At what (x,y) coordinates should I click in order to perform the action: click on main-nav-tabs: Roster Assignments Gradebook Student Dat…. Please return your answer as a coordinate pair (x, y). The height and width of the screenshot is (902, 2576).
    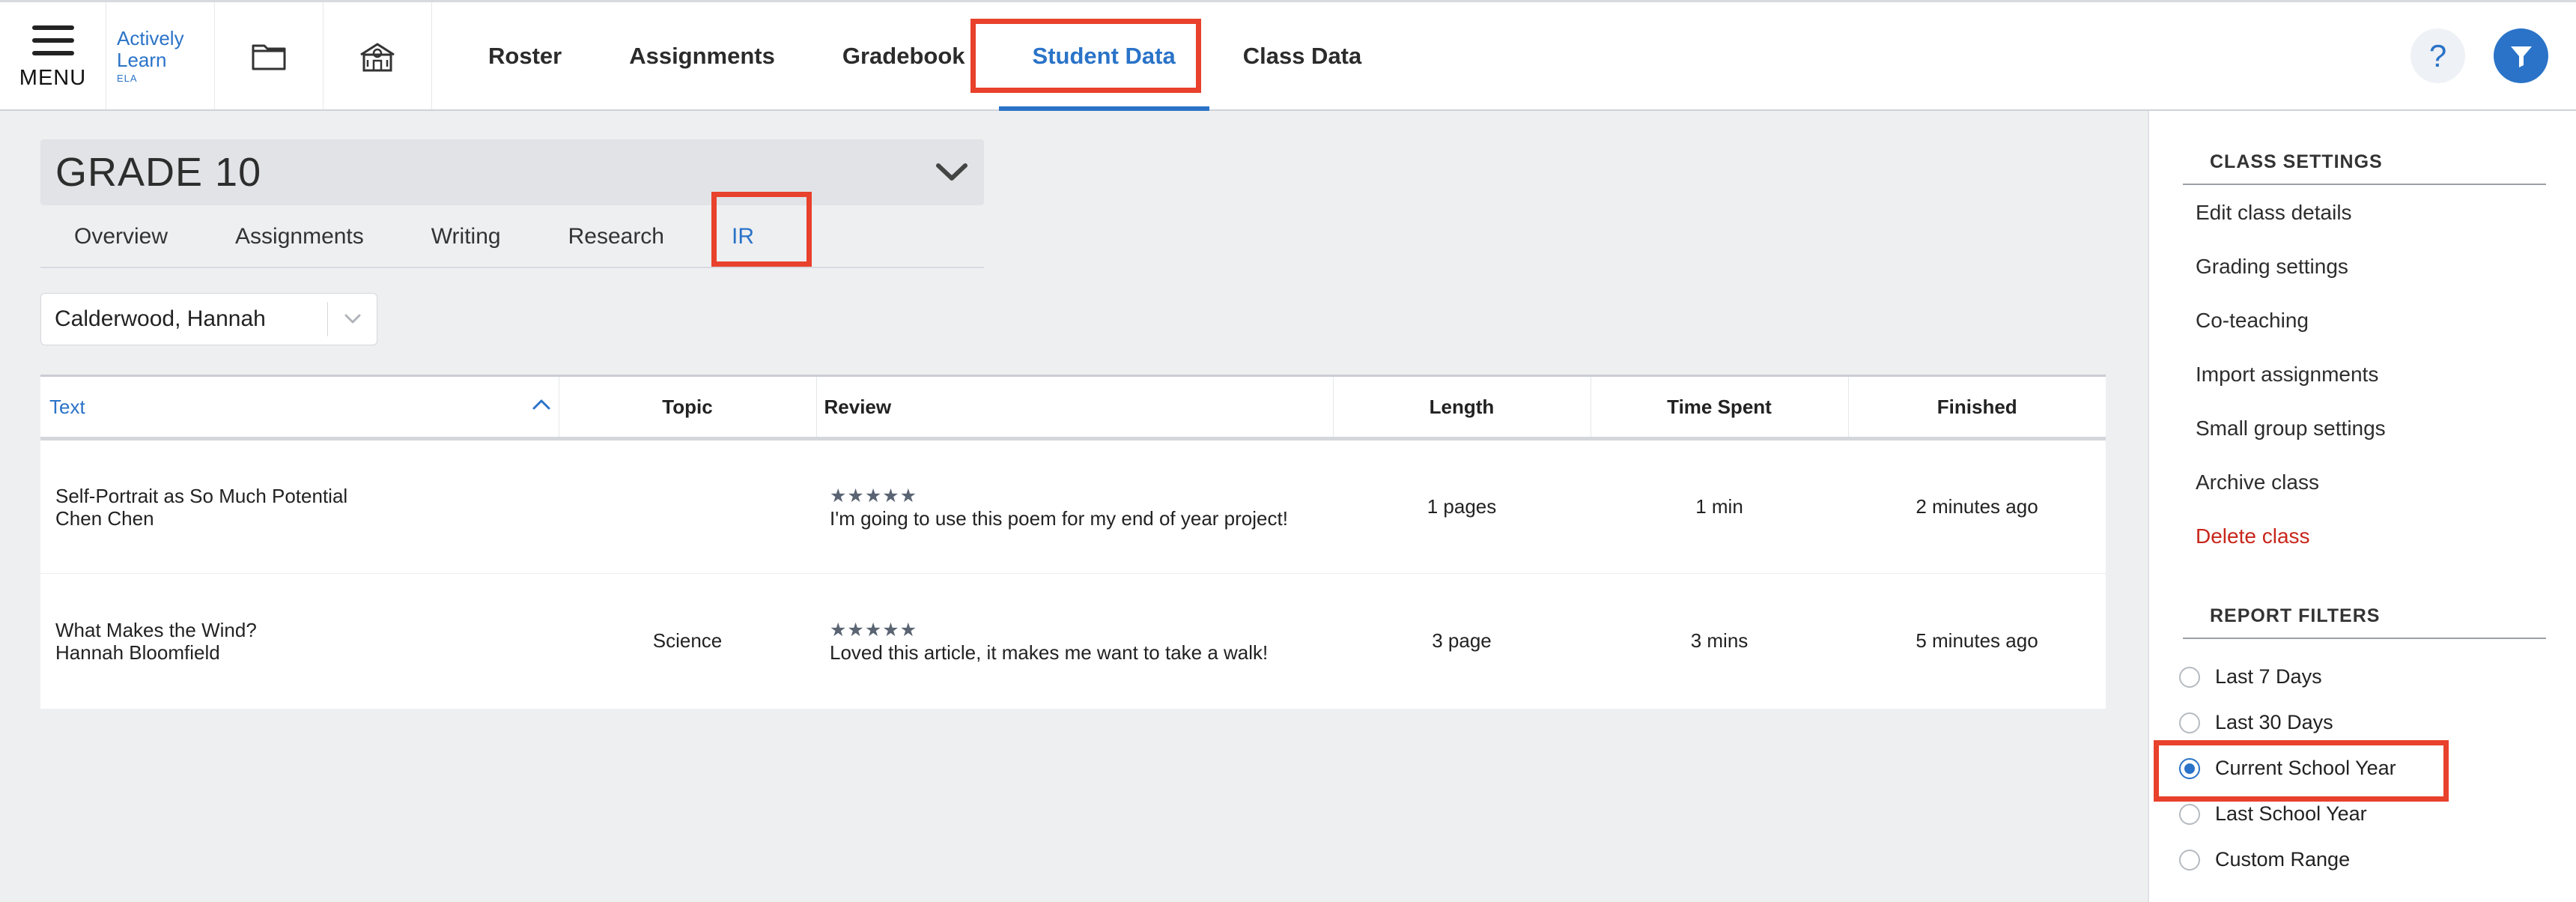
    Looking at the image, I should click on (925, 56).